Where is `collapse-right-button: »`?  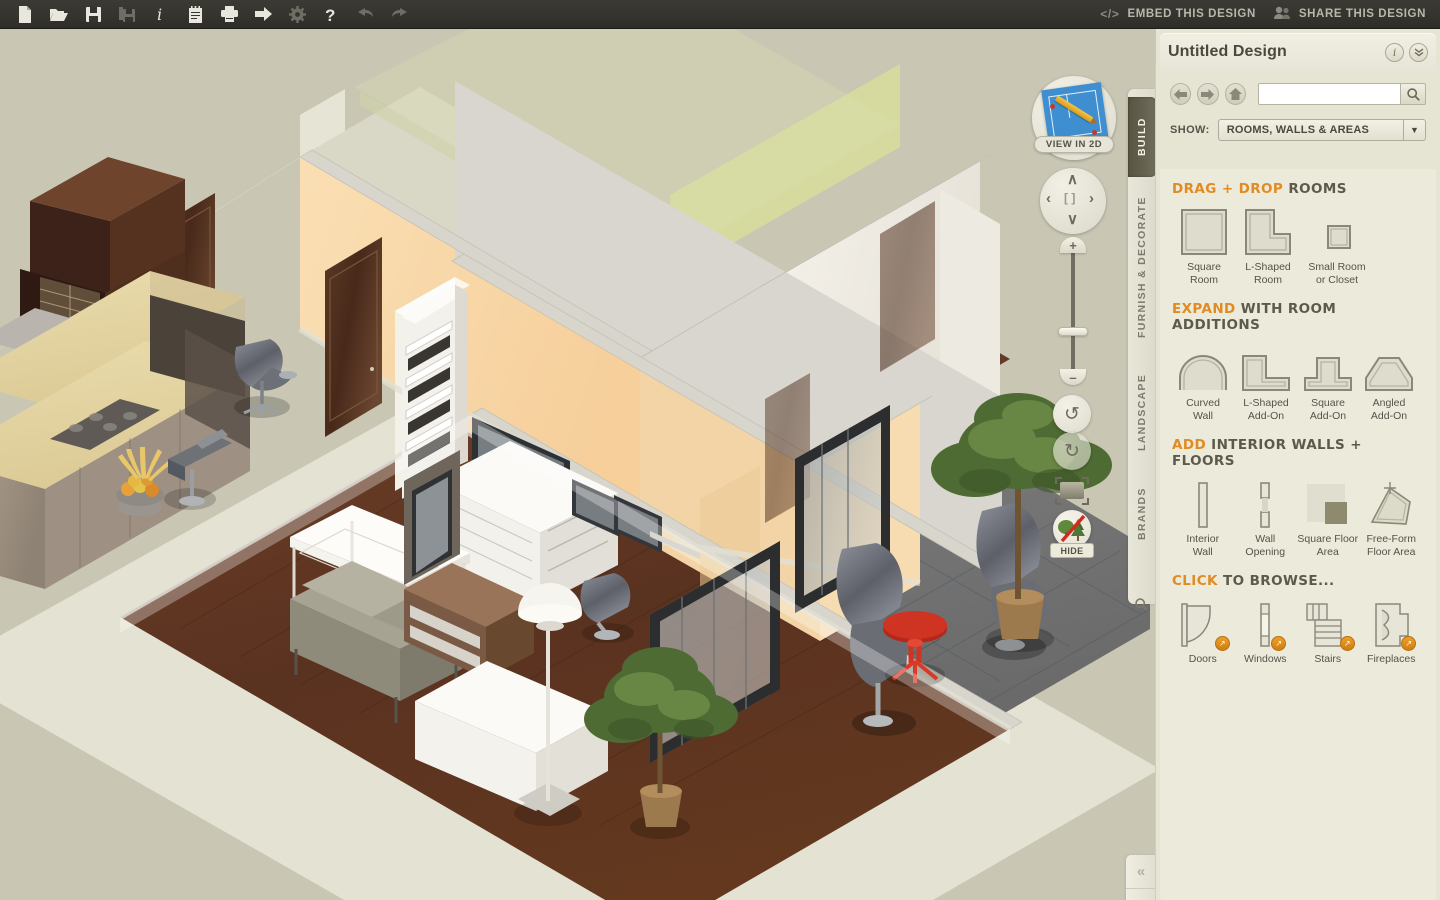
collapse-right-button: » is located at coordinates (1140, 894).